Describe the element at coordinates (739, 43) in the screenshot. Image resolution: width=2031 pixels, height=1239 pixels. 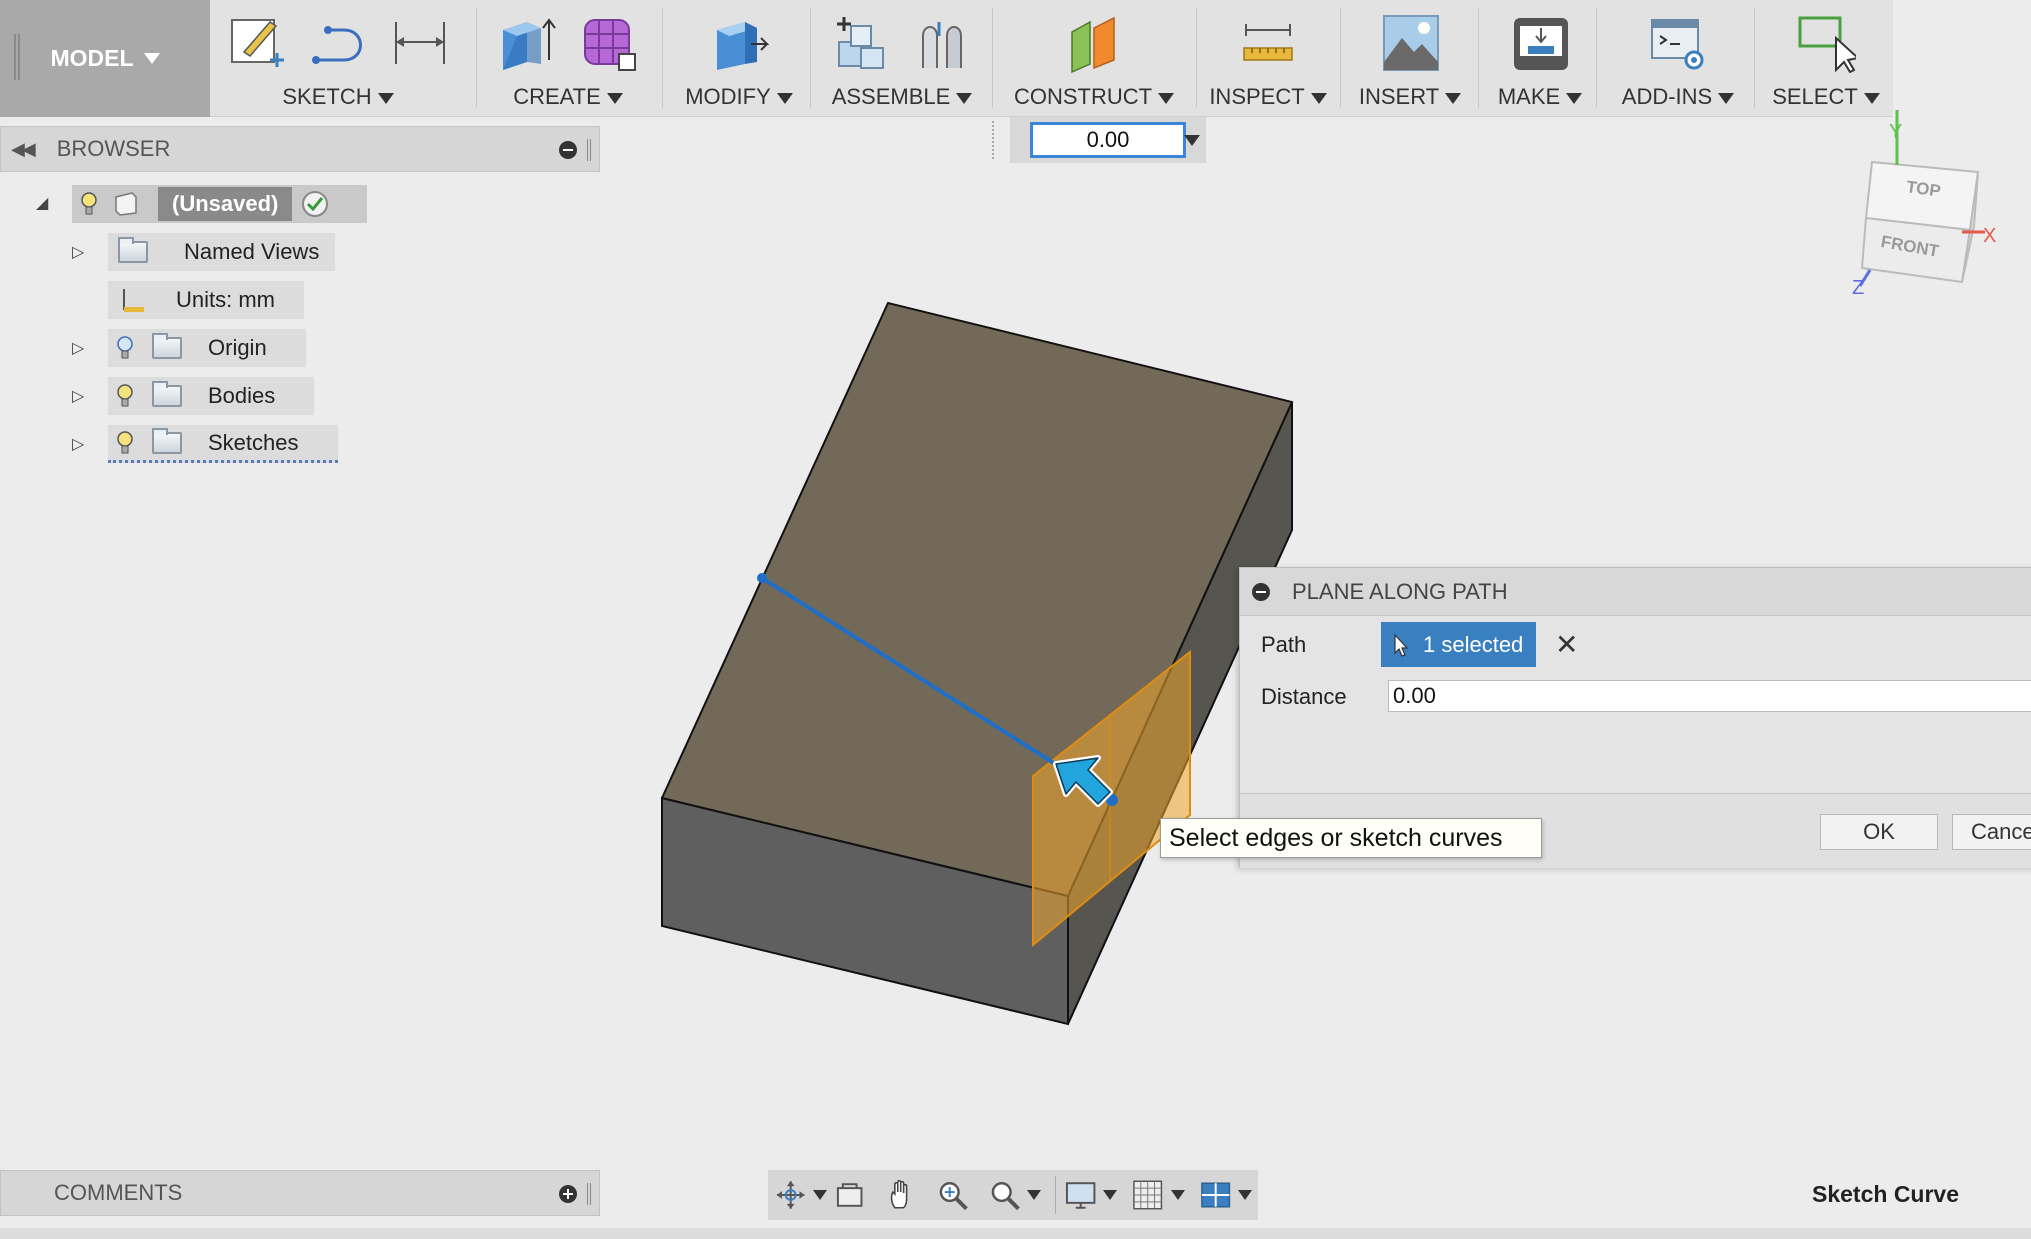
I see `press-pull-icon` at that location.